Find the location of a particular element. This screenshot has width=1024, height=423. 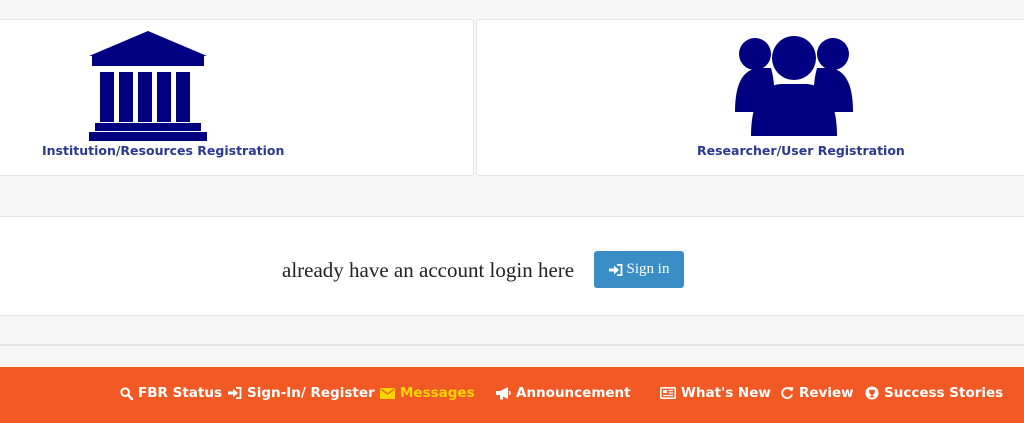

section-divider is located at coordinates (512, 345).